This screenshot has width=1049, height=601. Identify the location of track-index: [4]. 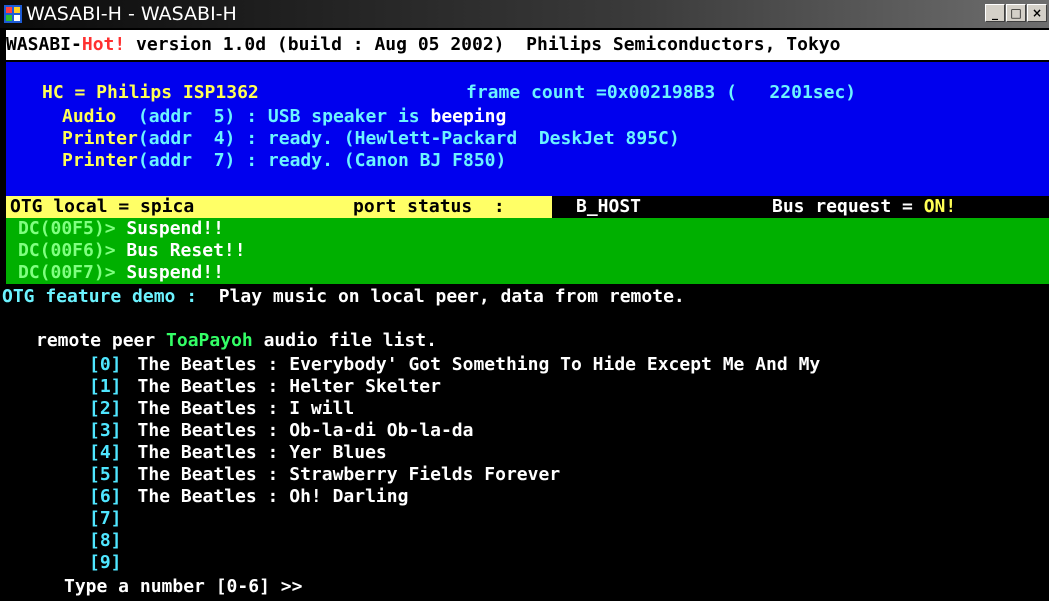
(105, 452).